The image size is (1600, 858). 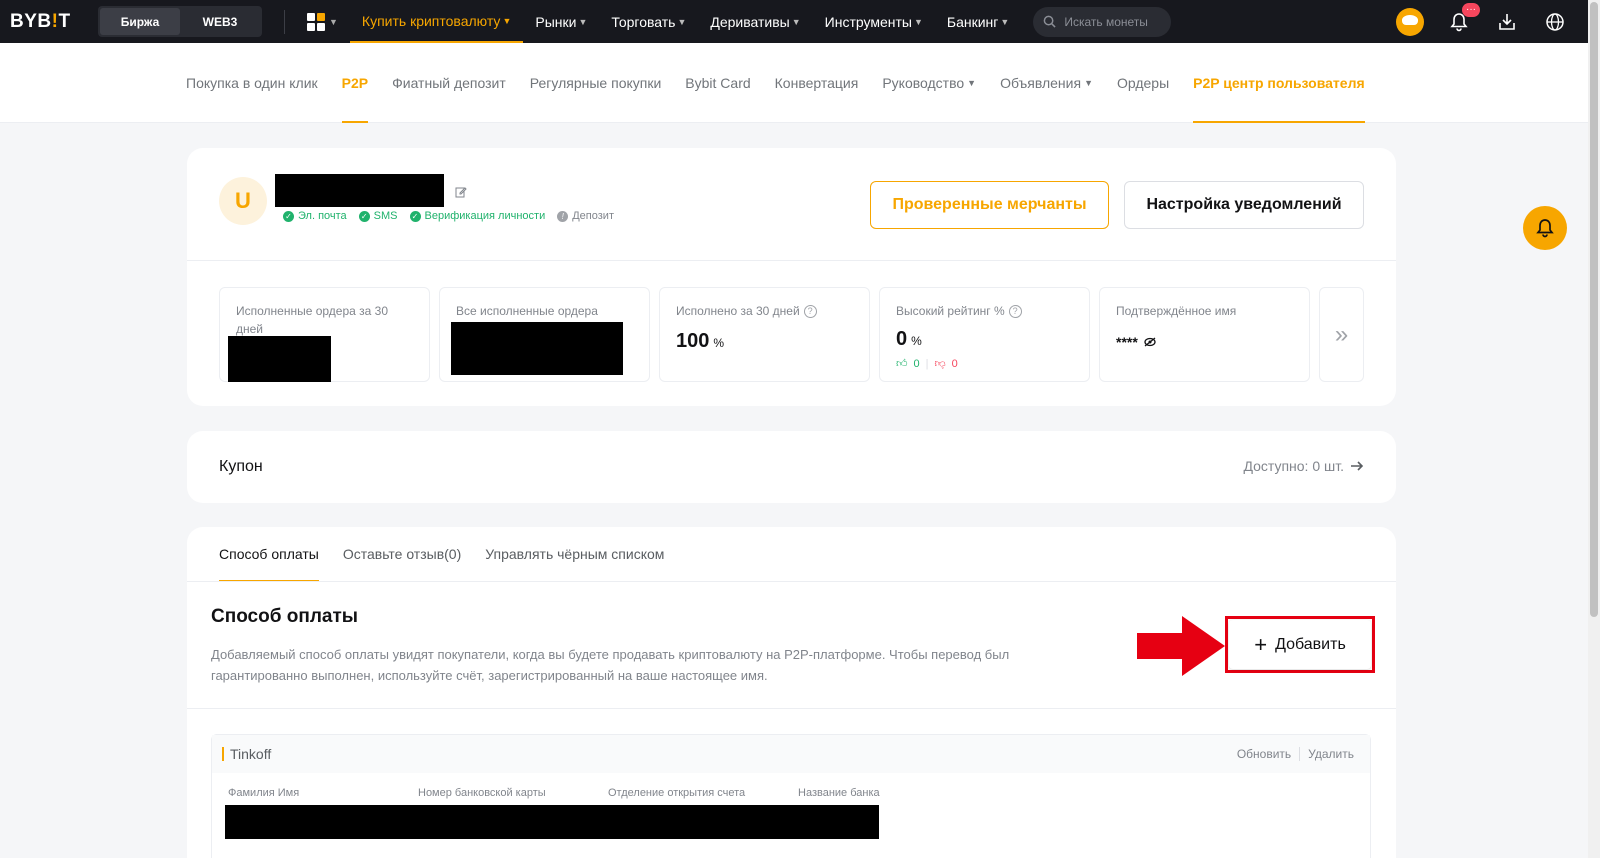 I want to click on subnav-bybit-card: Bybit Card, so click(x=717, y=83).